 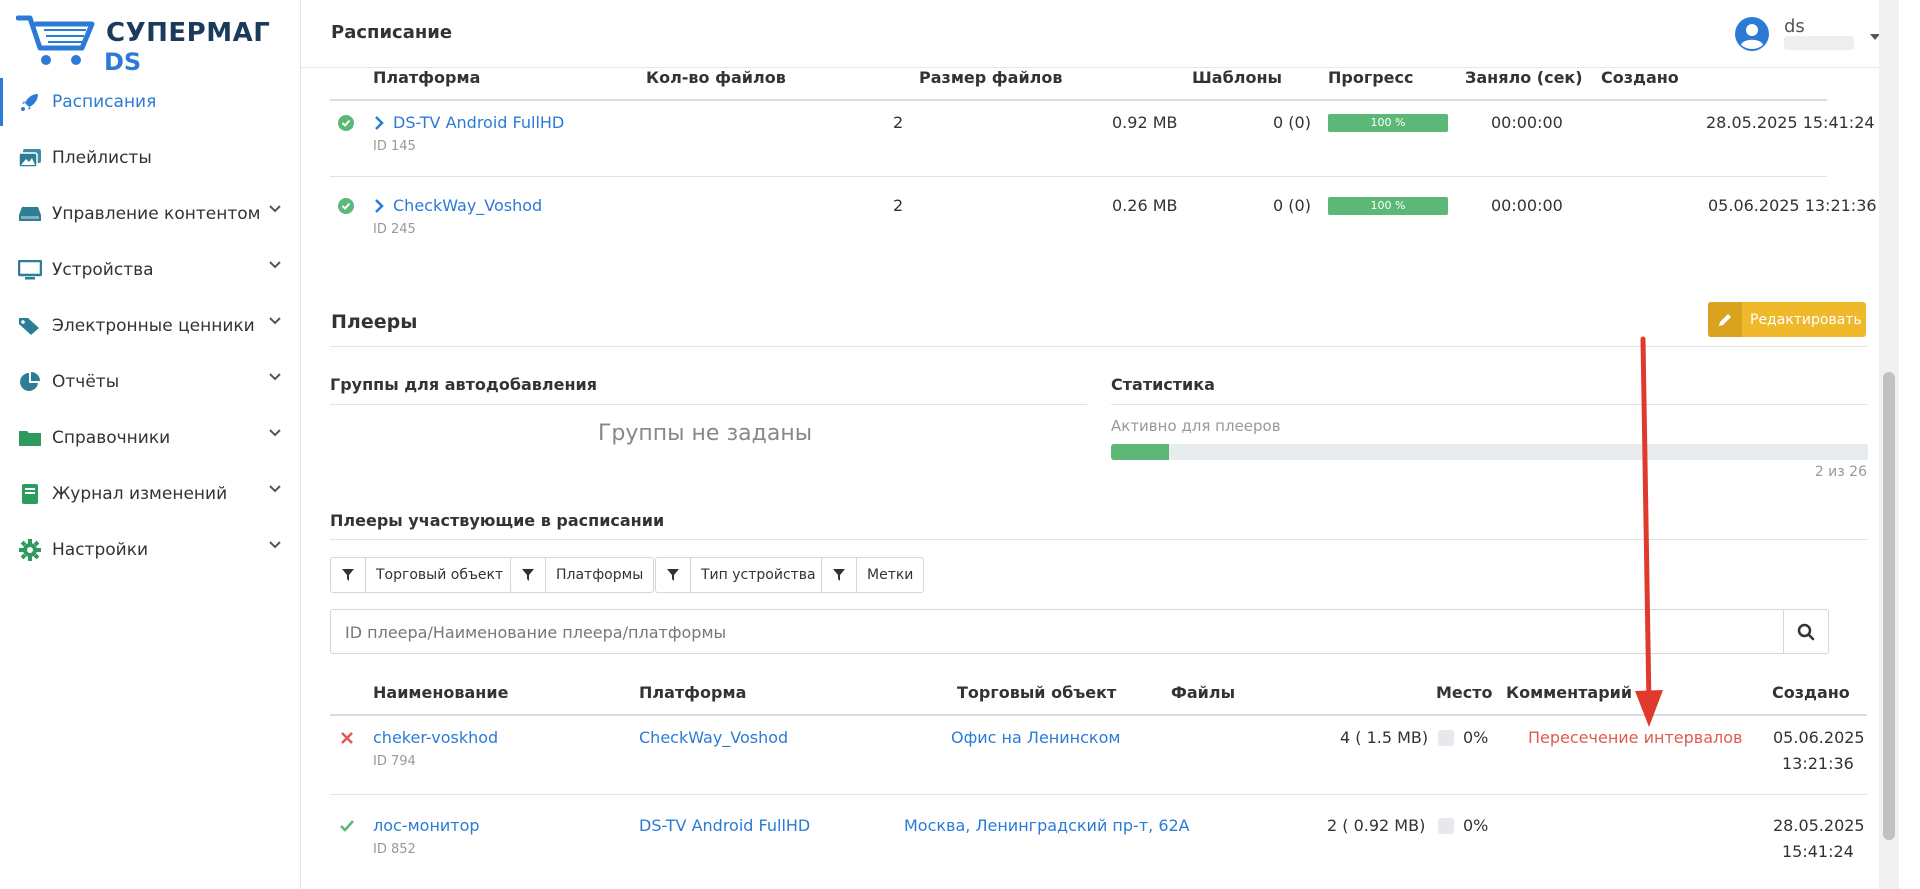 I want to click on filter-tags: Метки, so click(x=873, y=575).